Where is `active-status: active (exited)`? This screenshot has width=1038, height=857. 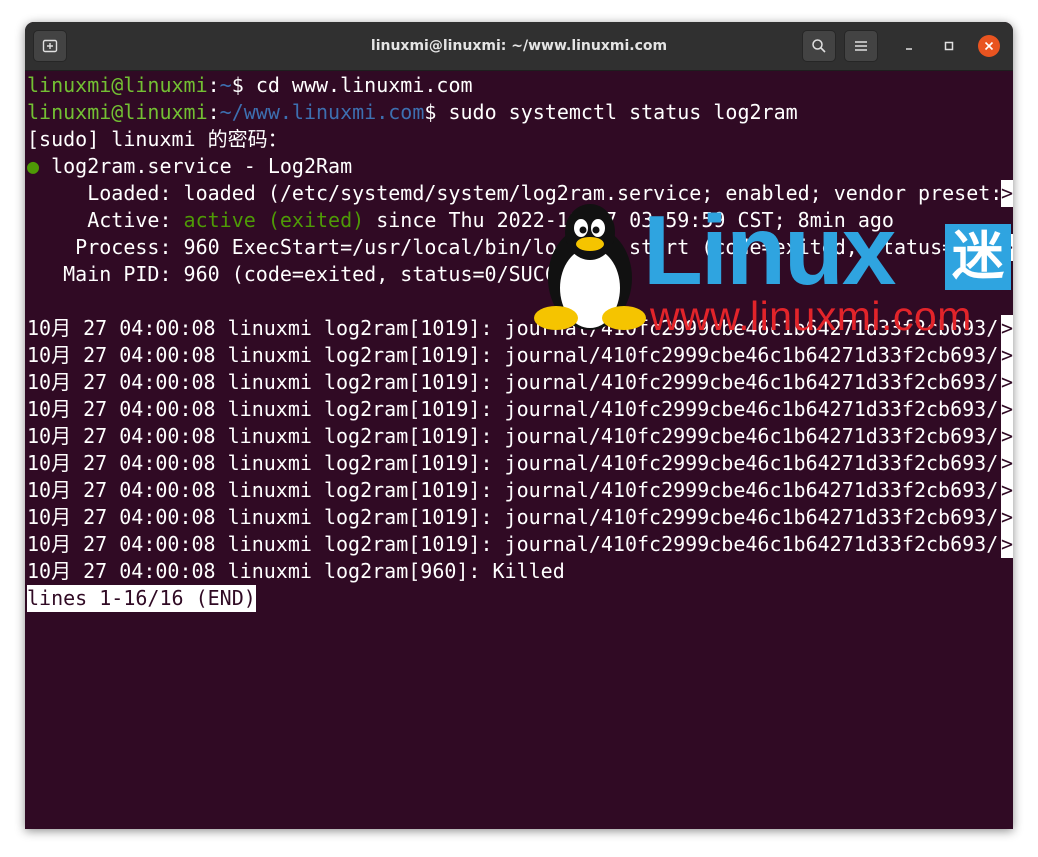
active-status: active (exited) is located at coordinates (274, 220).